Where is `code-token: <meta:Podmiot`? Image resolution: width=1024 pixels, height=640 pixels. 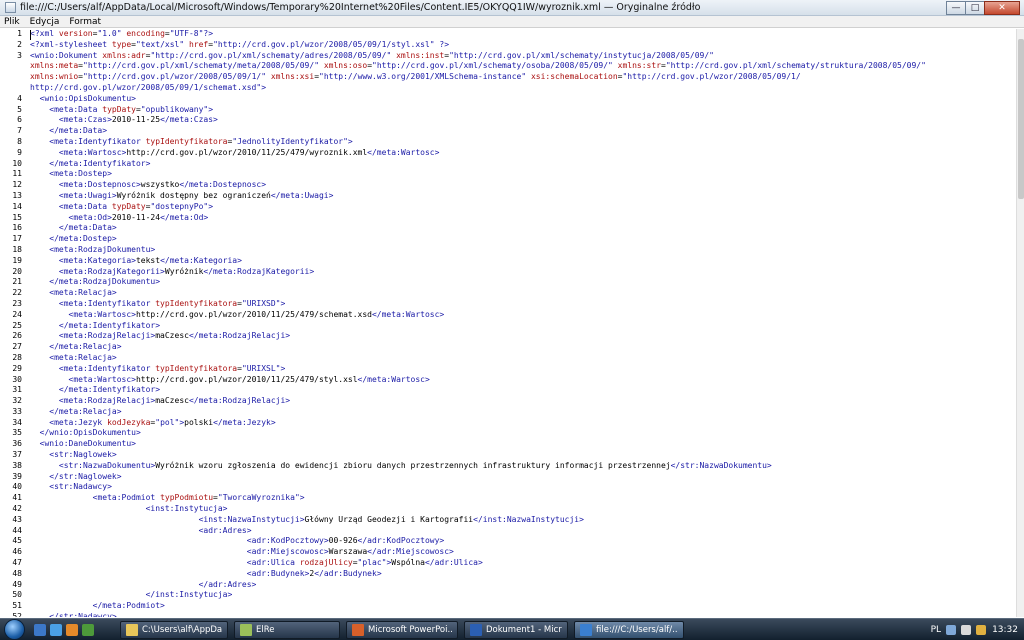 code-token: <meta:Podmiot is located at coordinates (126, 498).